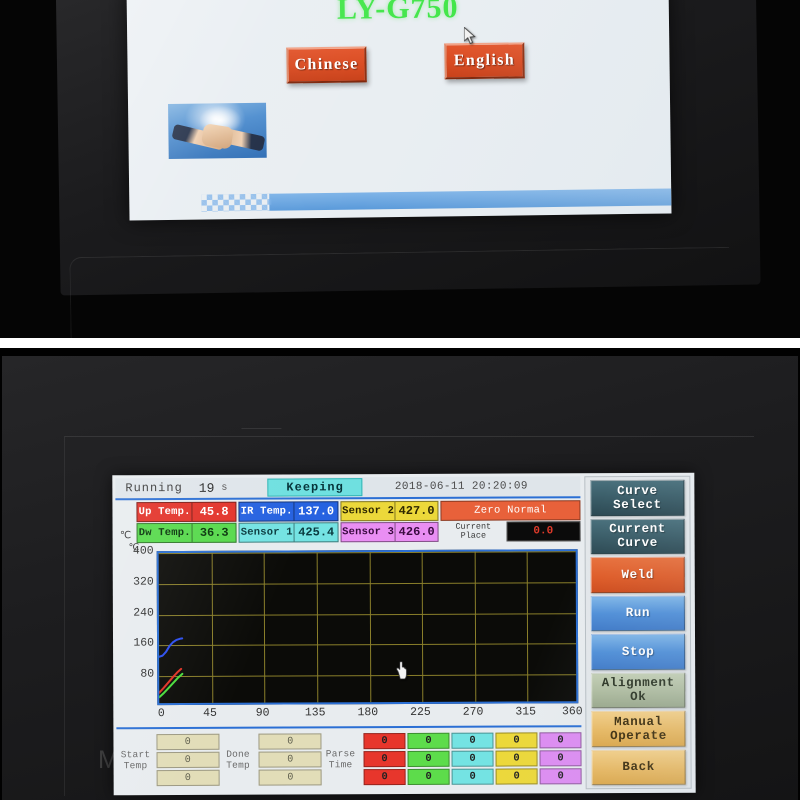 Image resolution: width=800 pixels, height=800 pixels. I want to click on datetime-display: 2018-06-11 20:20:09, so click(461, 487).